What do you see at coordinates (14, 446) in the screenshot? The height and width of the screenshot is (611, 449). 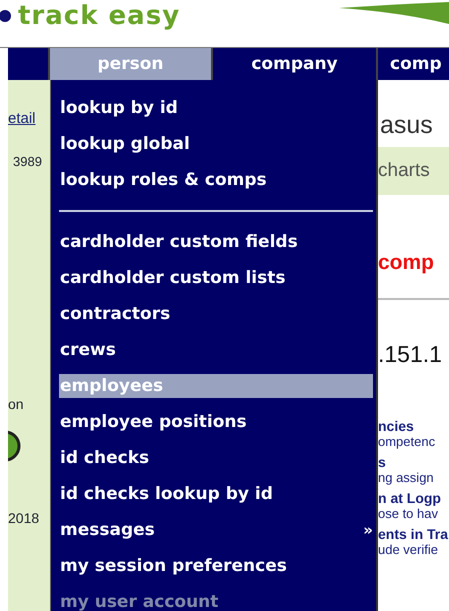 I see `status-icon` at bounding box center [14, 446].